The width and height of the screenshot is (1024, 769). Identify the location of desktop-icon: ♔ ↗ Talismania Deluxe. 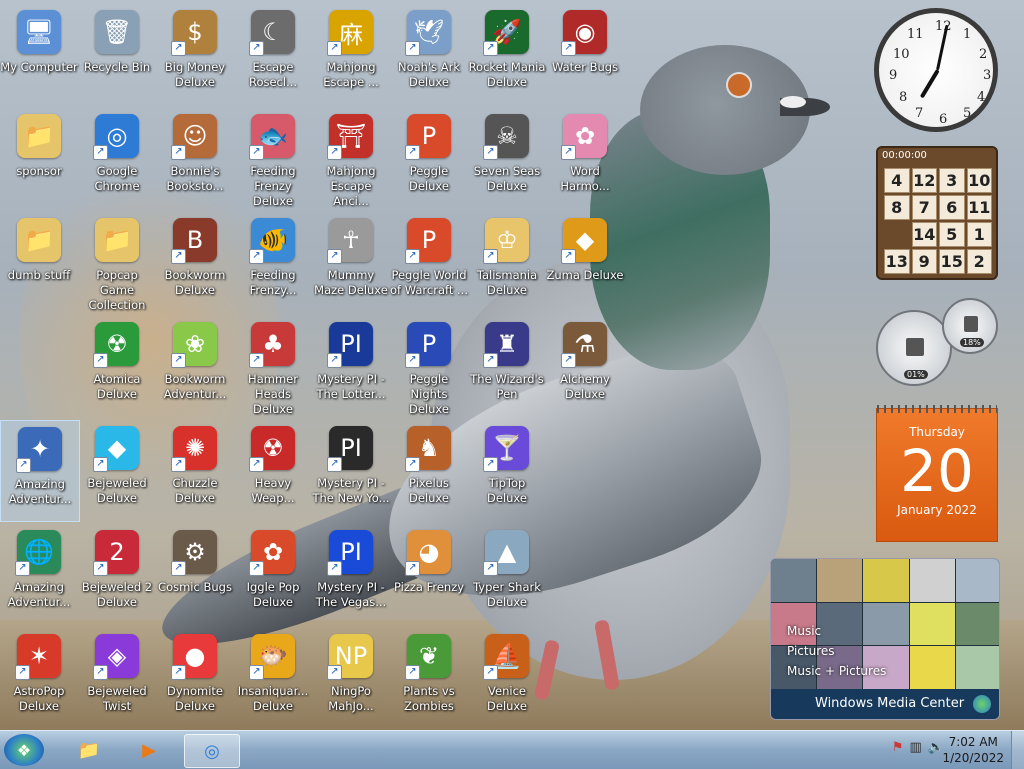
(507, 262).